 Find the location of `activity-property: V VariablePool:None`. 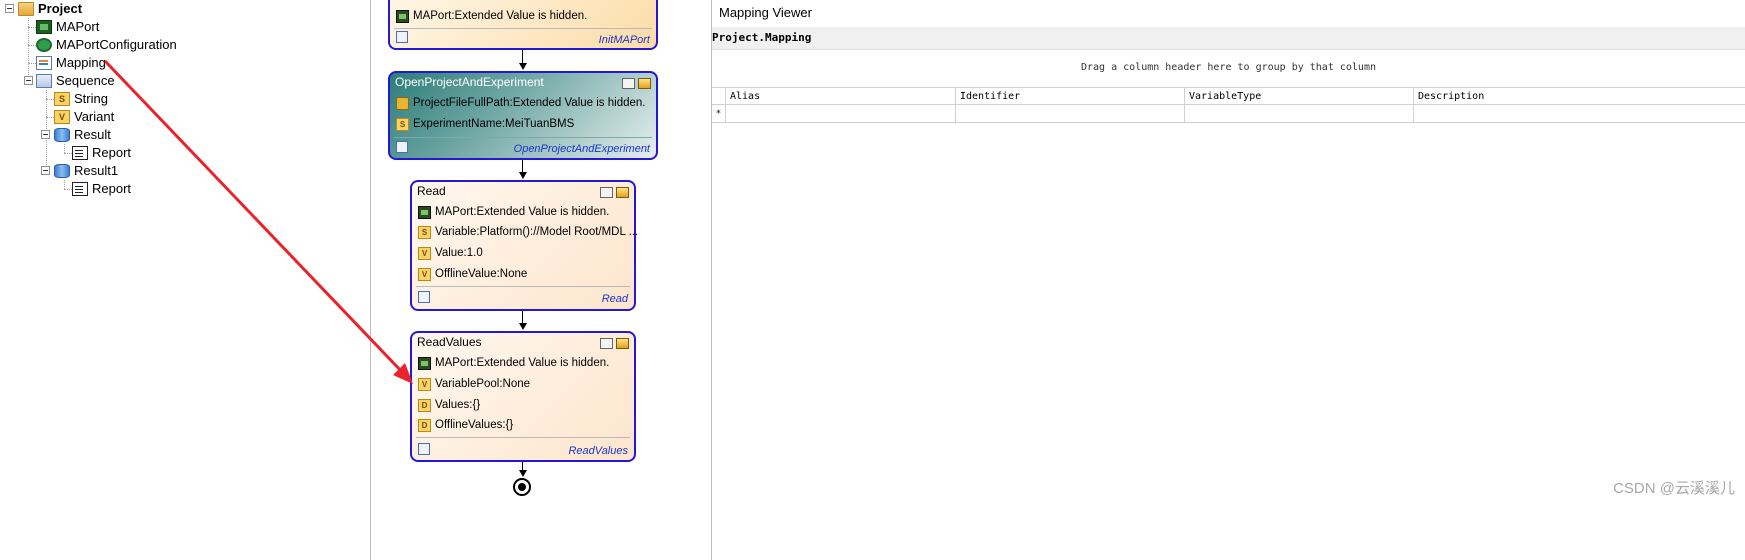

activity-property: V VariablePool:None is located at coordinates (474, 384).